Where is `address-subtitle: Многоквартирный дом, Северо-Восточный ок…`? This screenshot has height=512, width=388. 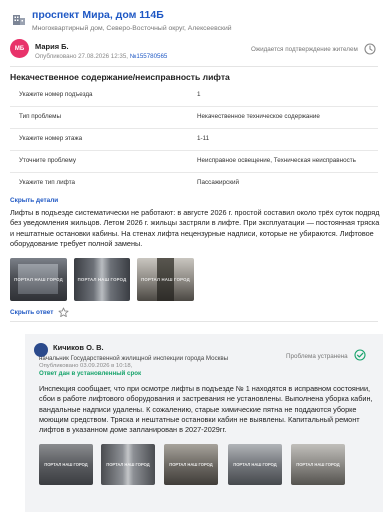
address-subtitle: Многоквартирный дом, Северо-Восточный ок… is located at coordinates (132, 28).